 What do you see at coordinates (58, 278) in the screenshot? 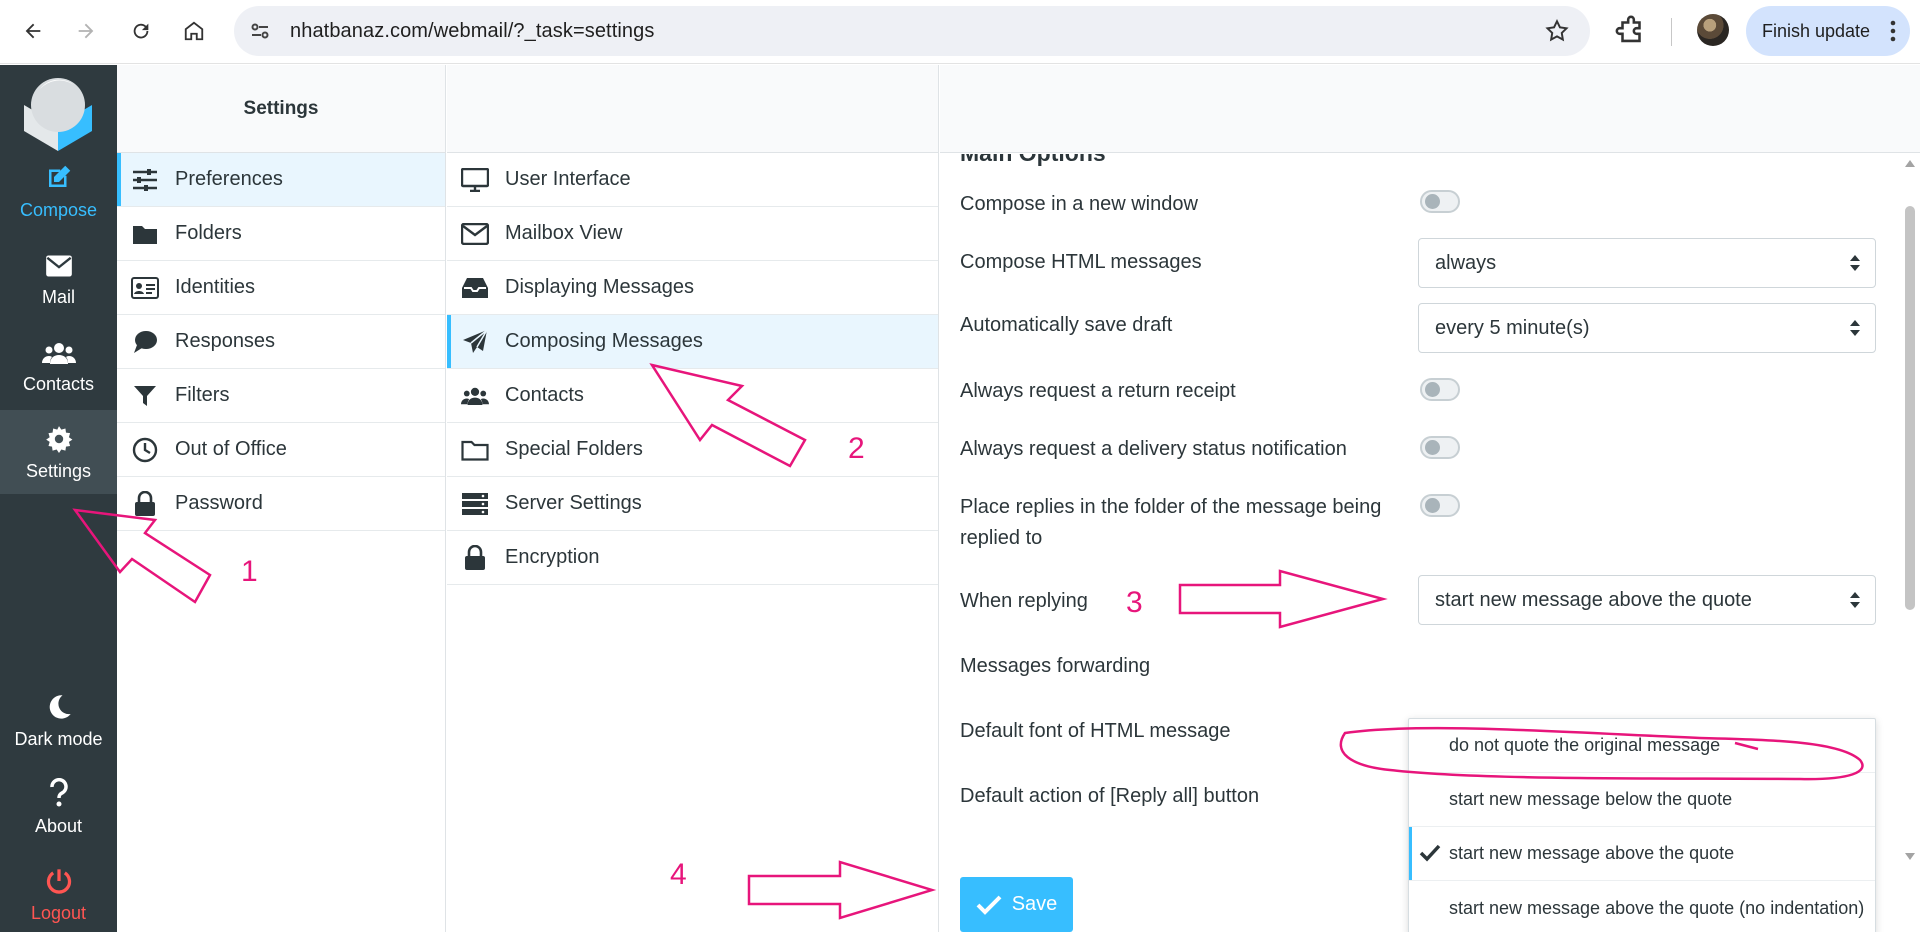
I see `nav-mail: Mail` at bounding box center [58, 278].